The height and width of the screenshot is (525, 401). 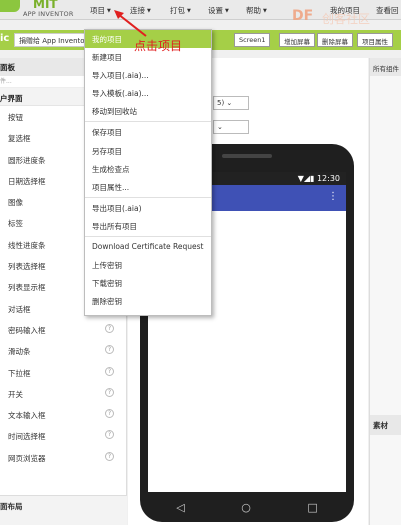 What do you see at coordinates (148, 132) in the screenshot?
I see `menu-item: 保存项目` at bounding box center [148, 132].